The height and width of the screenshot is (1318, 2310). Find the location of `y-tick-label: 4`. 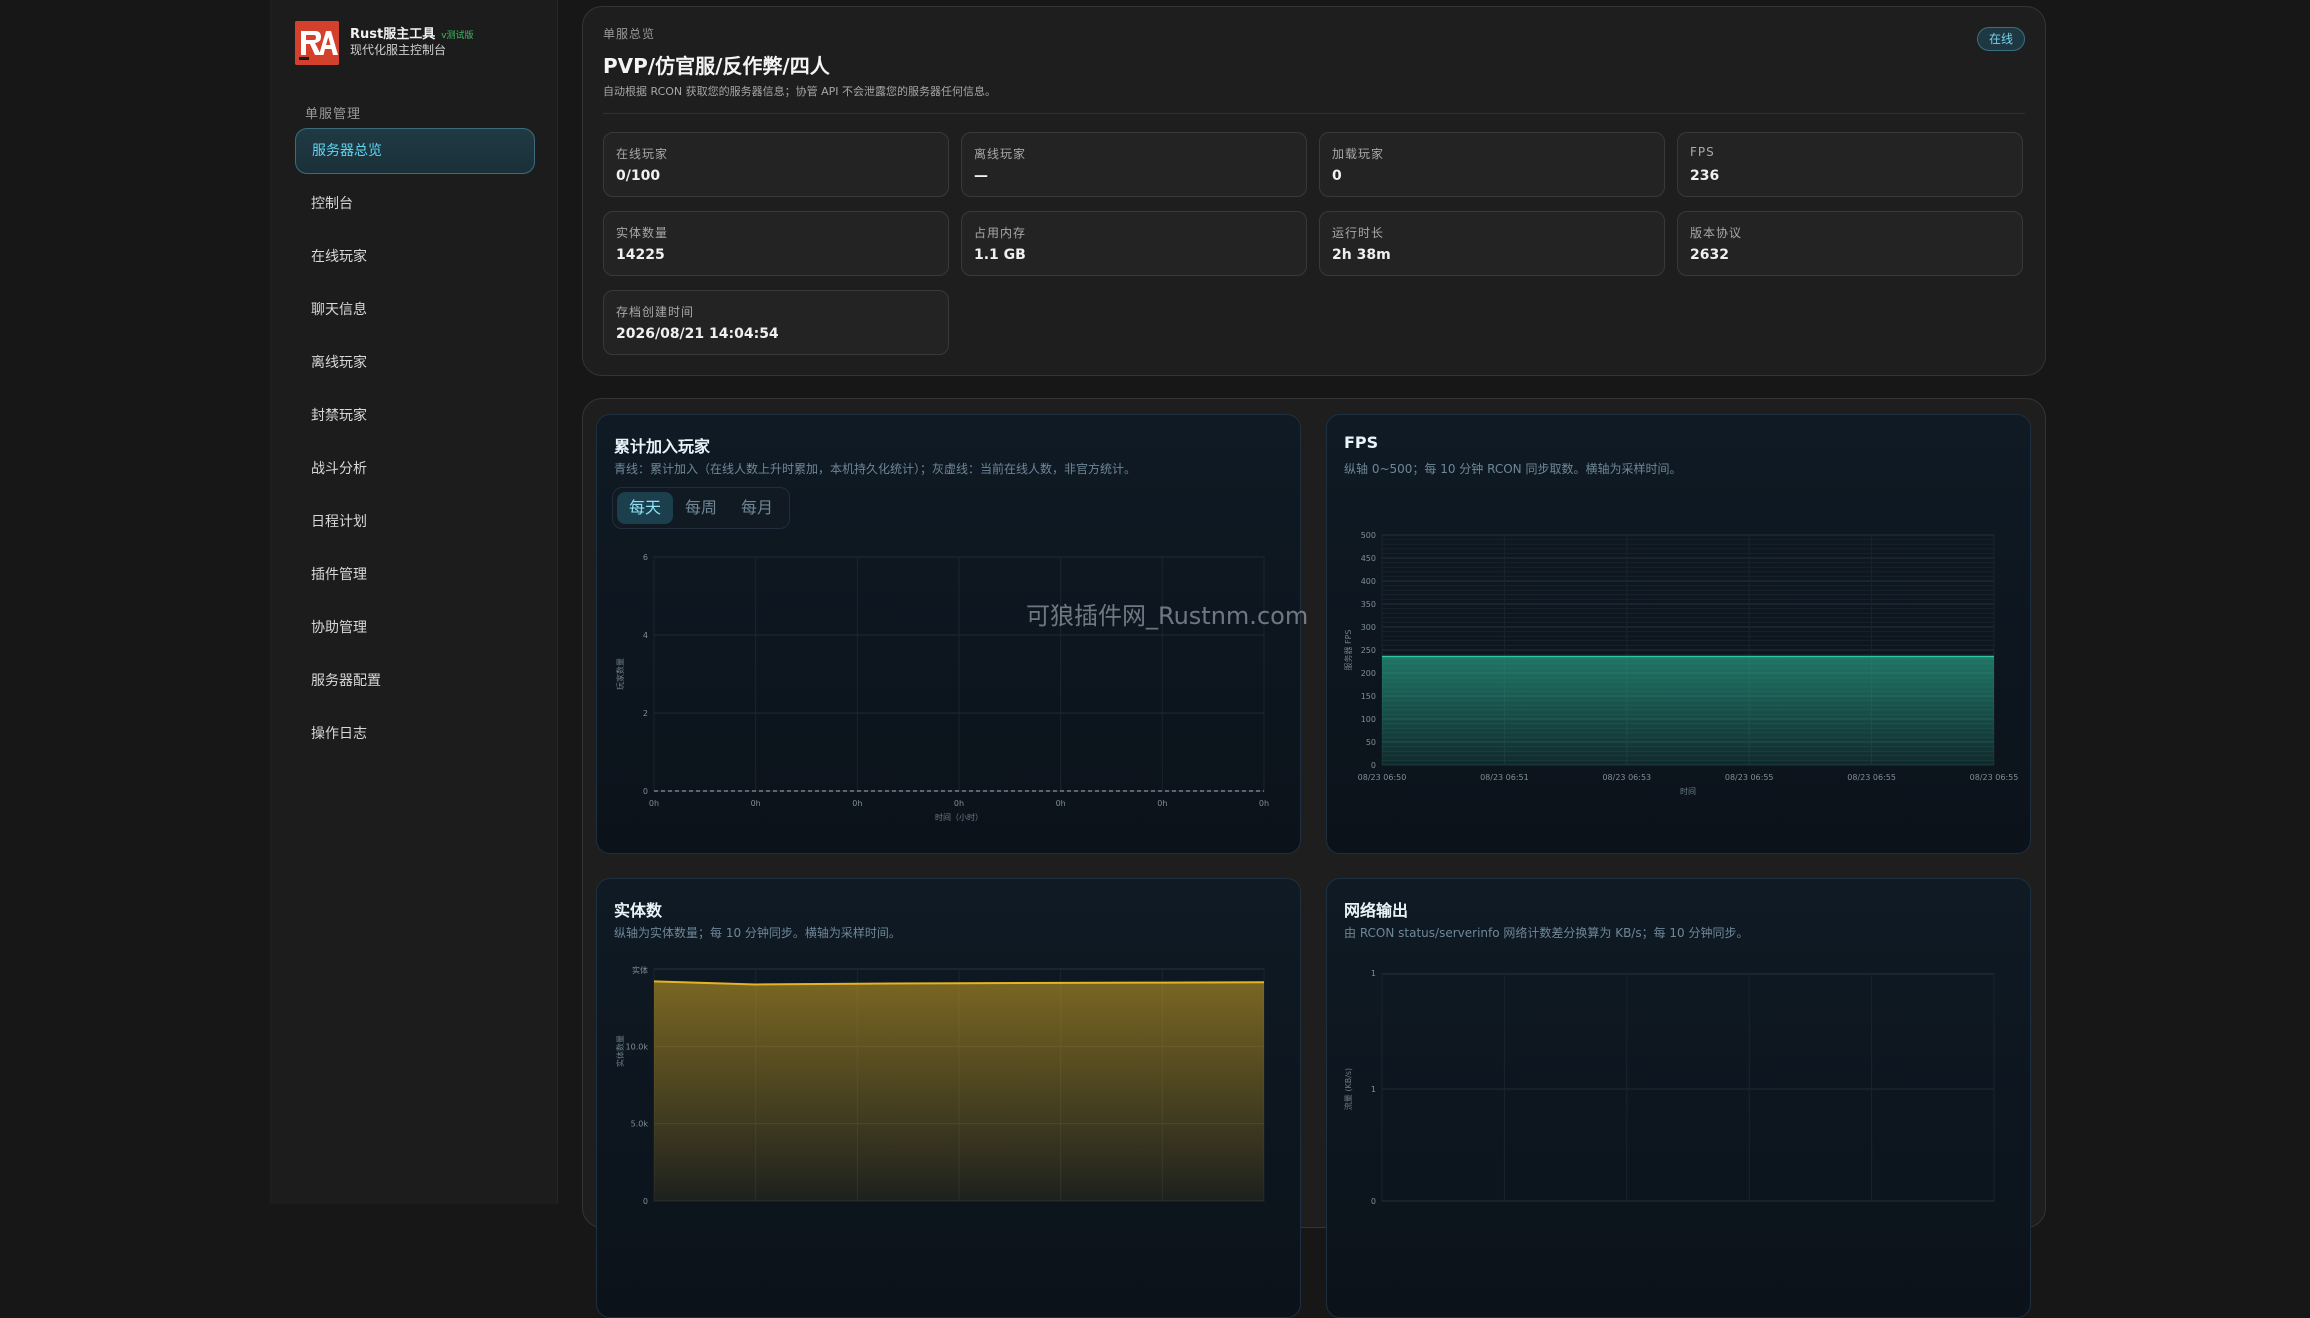

y-tick-label: 4 is located at coordinates (645, 635).